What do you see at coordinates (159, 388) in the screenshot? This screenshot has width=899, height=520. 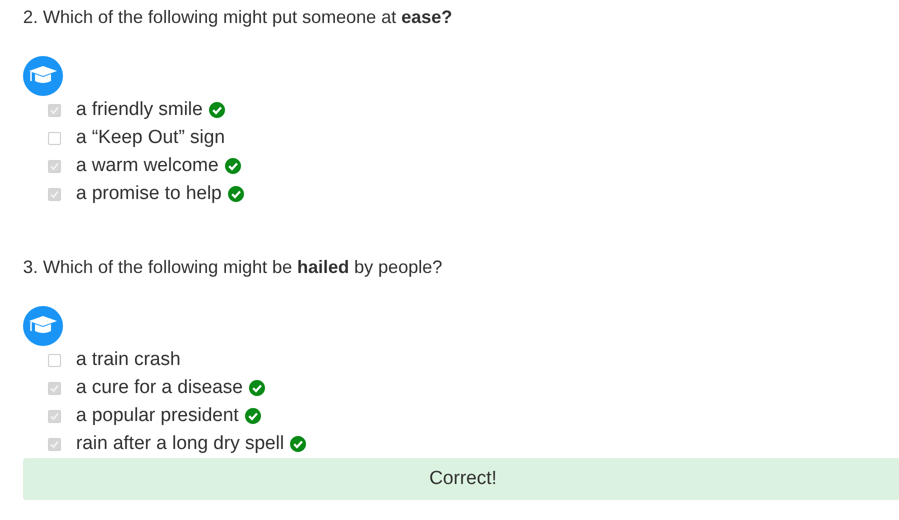 I see `option-label: a cure for a disease` at bounding box center [159, 388].